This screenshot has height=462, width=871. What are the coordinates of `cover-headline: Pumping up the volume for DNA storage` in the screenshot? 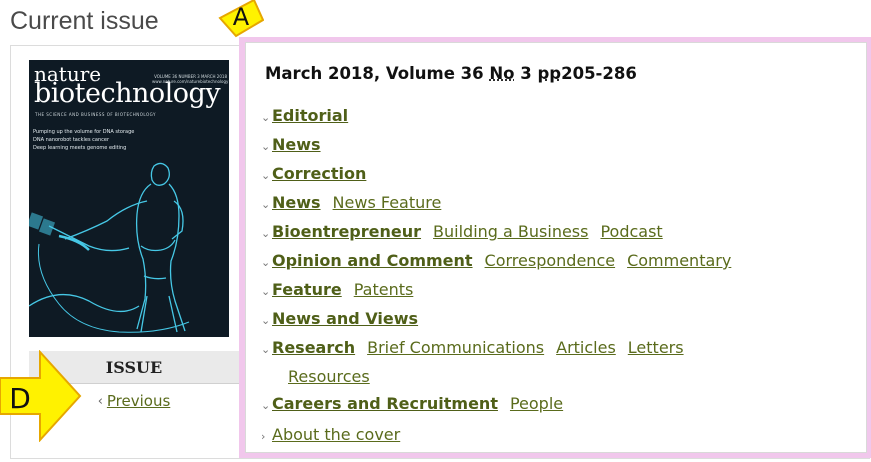 It's located at (84, 132).